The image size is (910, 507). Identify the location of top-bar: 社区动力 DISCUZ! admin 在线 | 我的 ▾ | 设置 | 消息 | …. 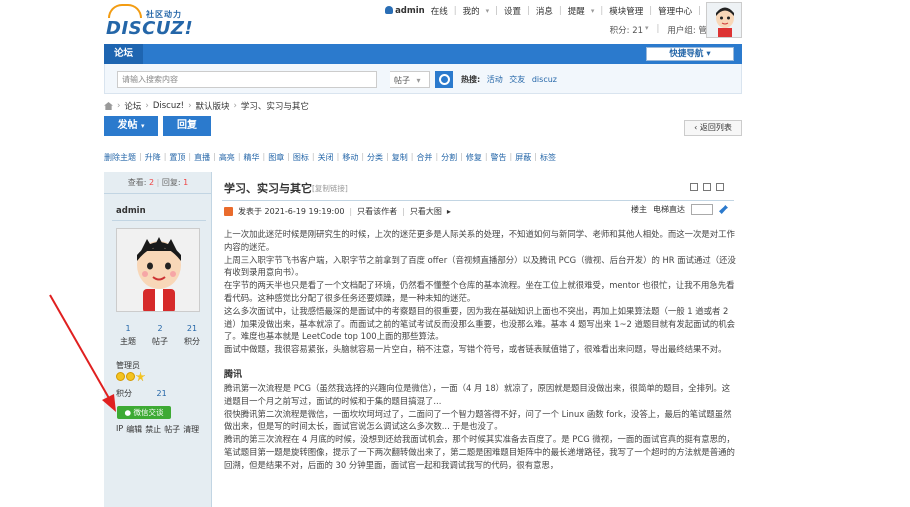
(455, 22).